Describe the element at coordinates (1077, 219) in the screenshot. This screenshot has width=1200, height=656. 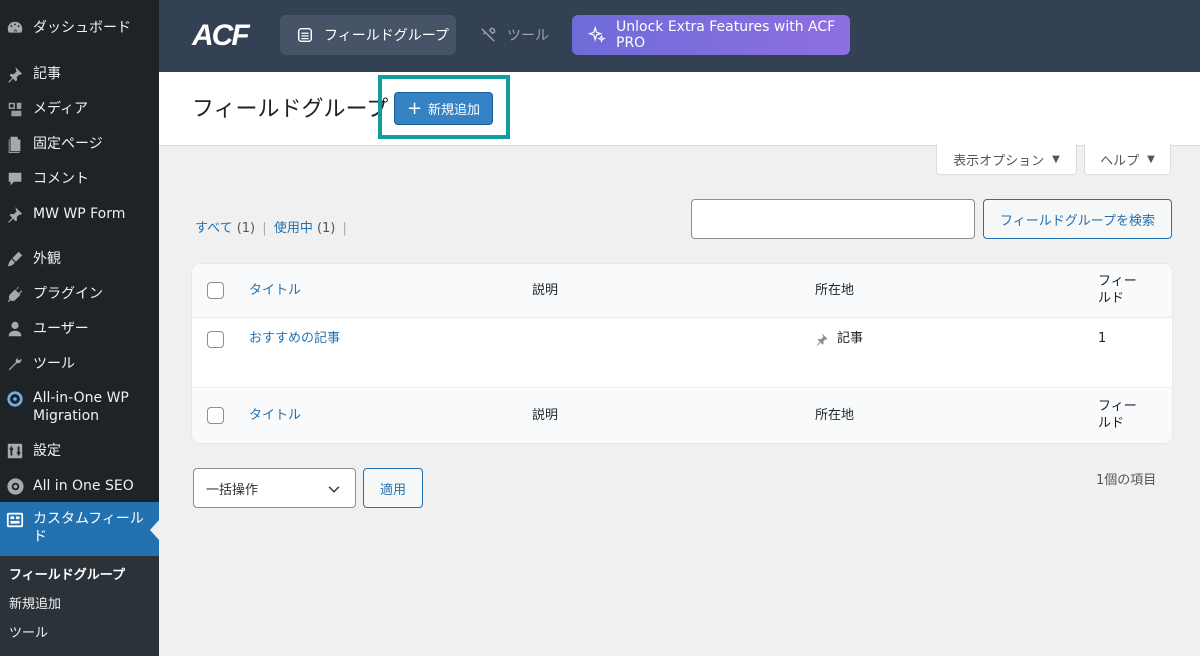
I see `search-field-groups-button: フィールドグループを検索` at that location.